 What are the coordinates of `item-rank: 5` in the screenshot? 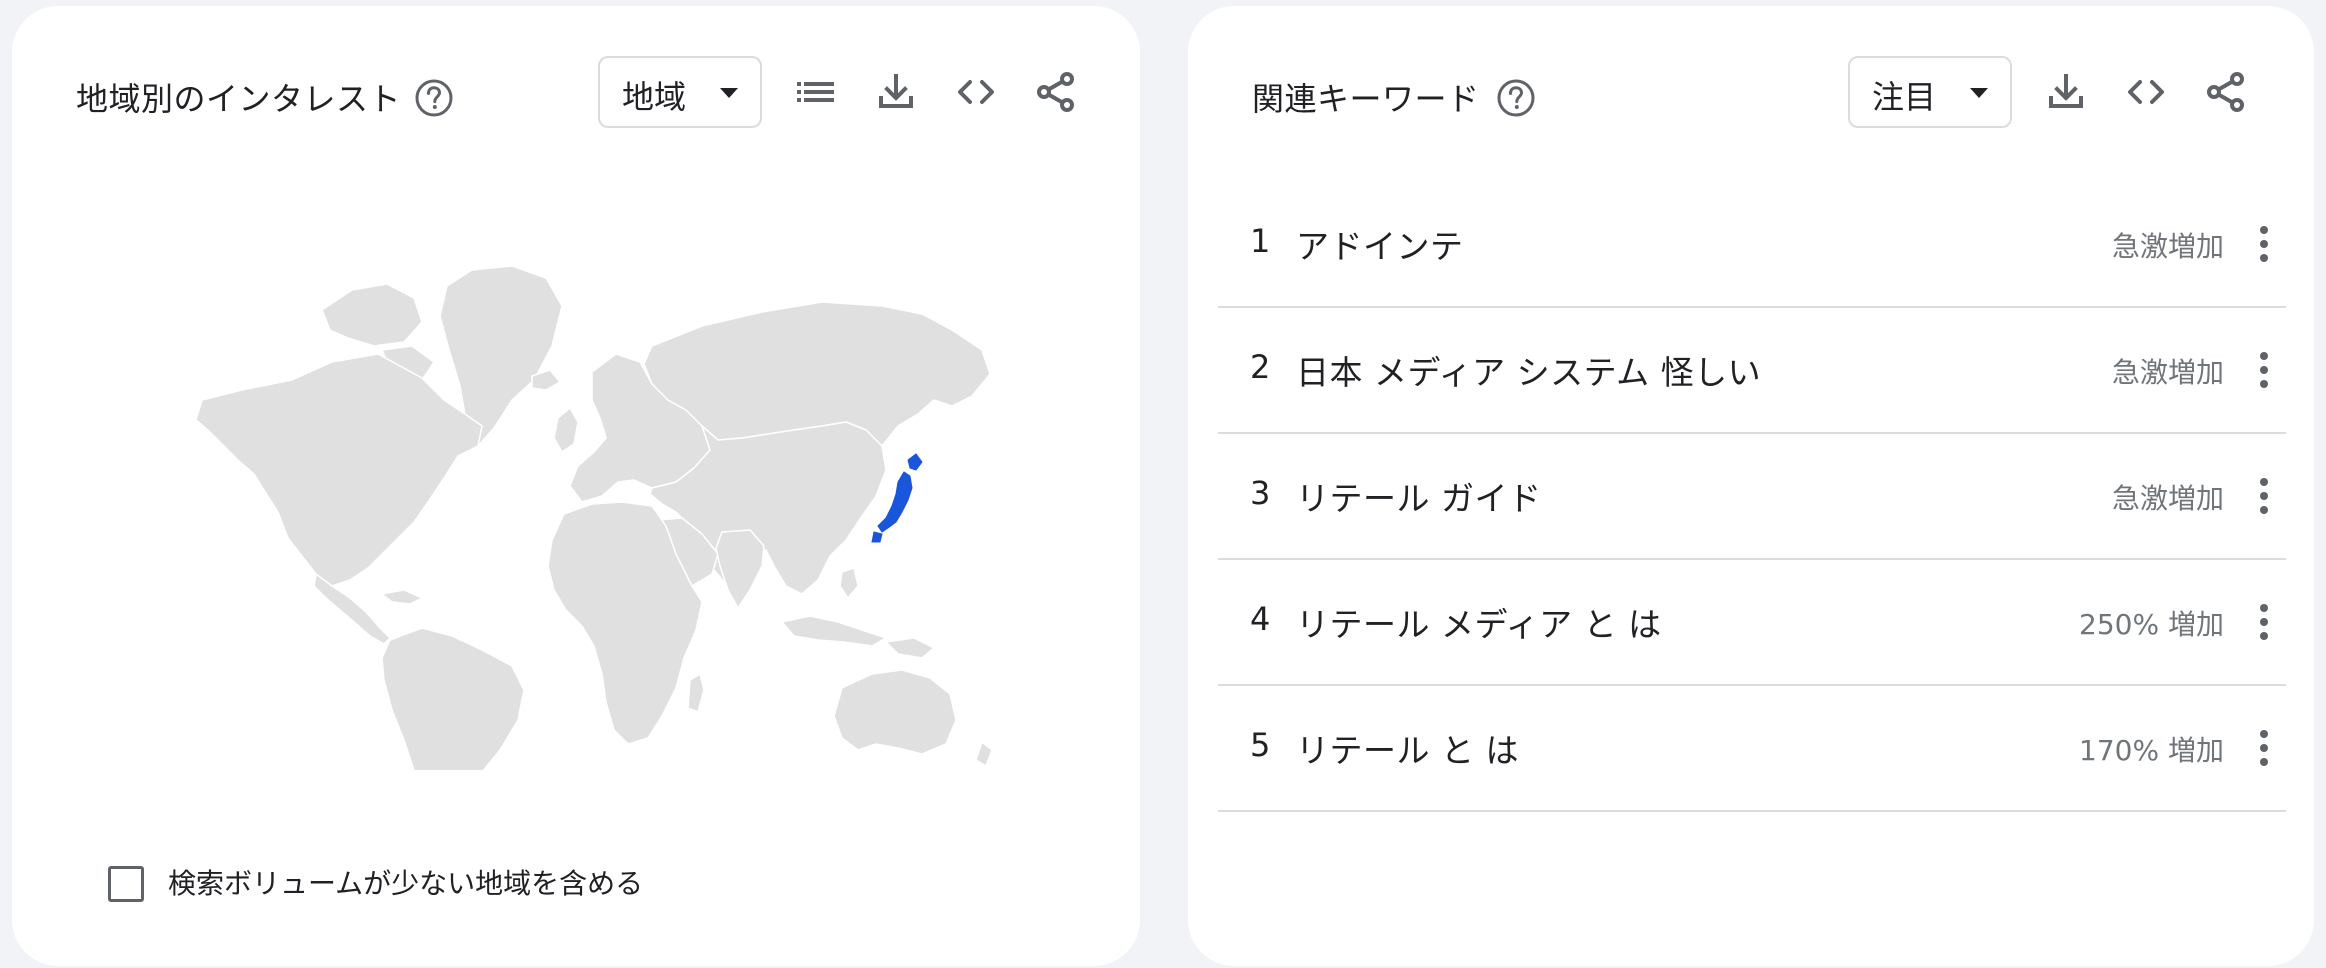 It's located at (1260, 745).